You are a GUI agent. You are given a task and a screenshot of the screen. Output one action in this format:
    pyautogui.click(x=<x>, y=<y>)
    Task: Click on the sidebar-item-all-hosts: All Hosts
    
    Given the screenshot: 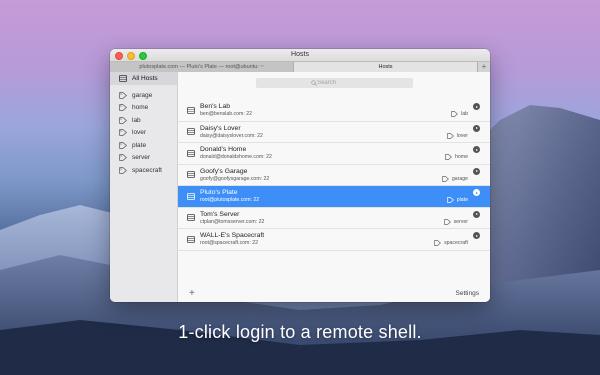 What is the action you would take?
    pyautogui.click(x=143, y=78)
    